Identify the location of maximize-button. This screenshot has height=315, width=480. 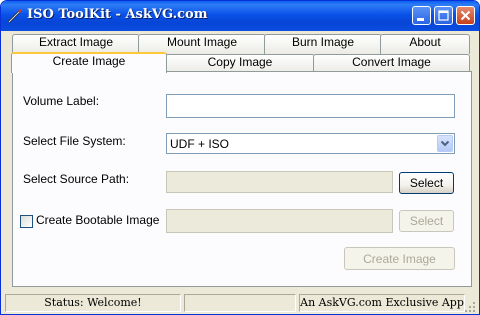
(443, 15).